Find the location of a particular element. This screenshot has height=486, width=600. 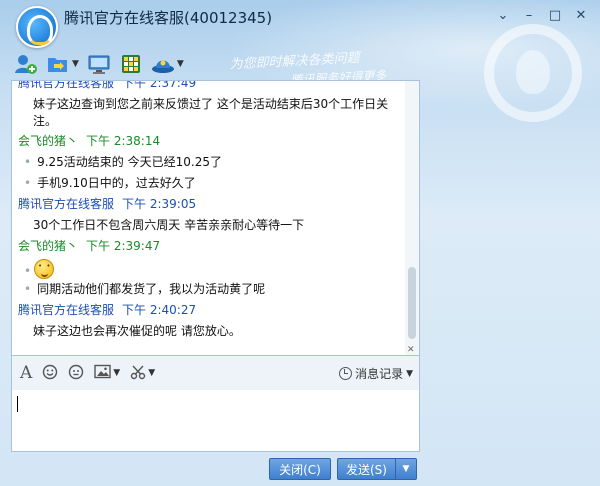

message-header: 会飞的猪丶 下午 2:38:14 is located at coordinates (89, 140).